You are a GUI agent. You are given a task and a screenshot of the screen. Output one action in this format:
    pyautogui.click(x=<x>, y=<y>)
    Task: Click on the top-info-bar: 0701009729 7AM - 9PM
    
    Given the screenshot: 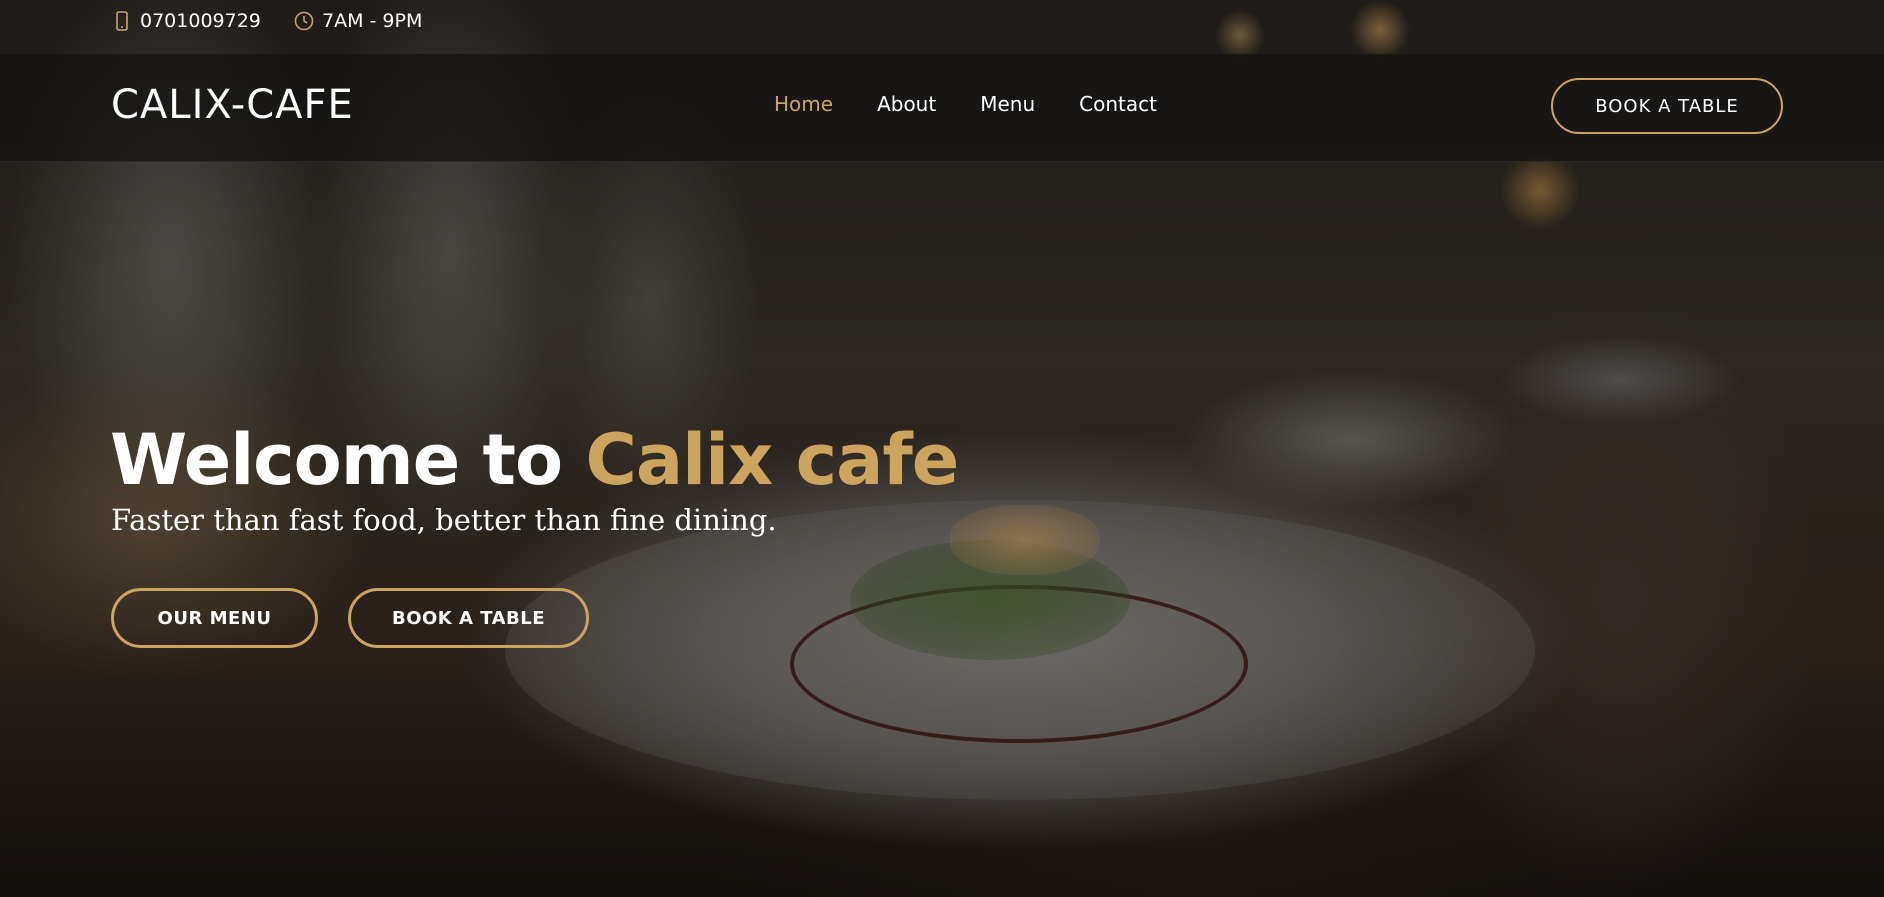 What is the action you would take?
    pyautogui.click(x=942, y=23)
    